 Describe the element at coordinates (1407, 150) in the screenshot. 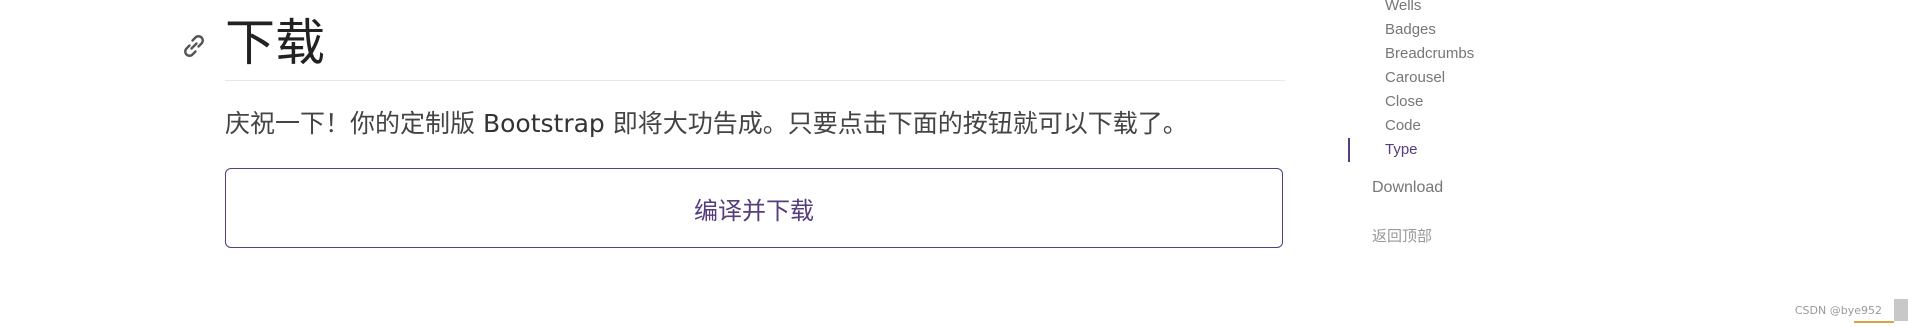

I see `sidebar-item-type: Type` at that location.